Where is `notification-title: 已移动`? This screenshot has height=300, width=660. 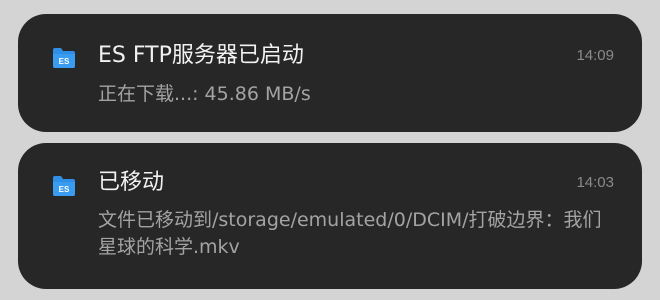 notification-title: 已移动 is located at coordinates (131, 182).